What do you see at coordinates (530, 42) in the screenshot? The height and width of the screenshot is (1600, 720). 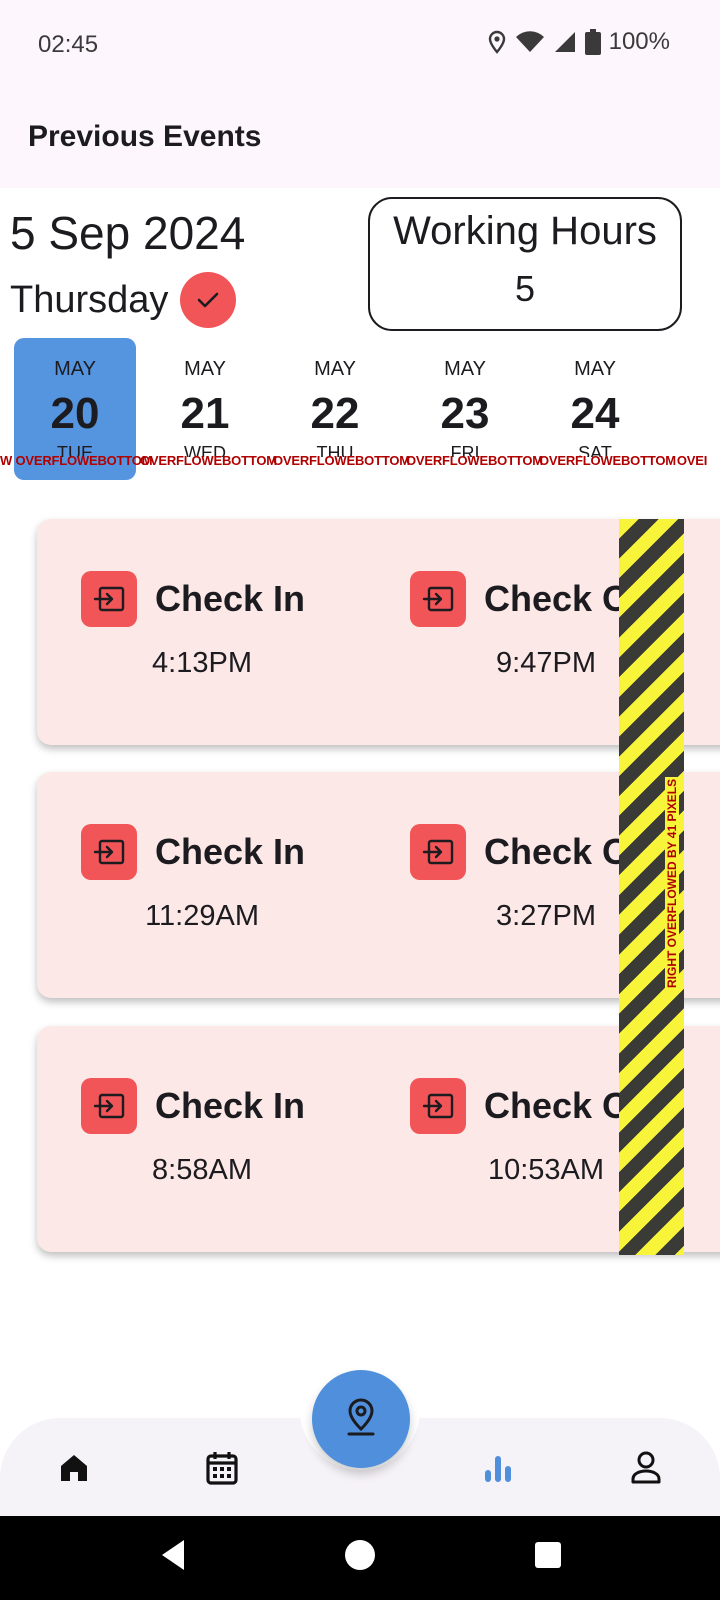 I see `wifi-icon` at bounding box center [530, 42].